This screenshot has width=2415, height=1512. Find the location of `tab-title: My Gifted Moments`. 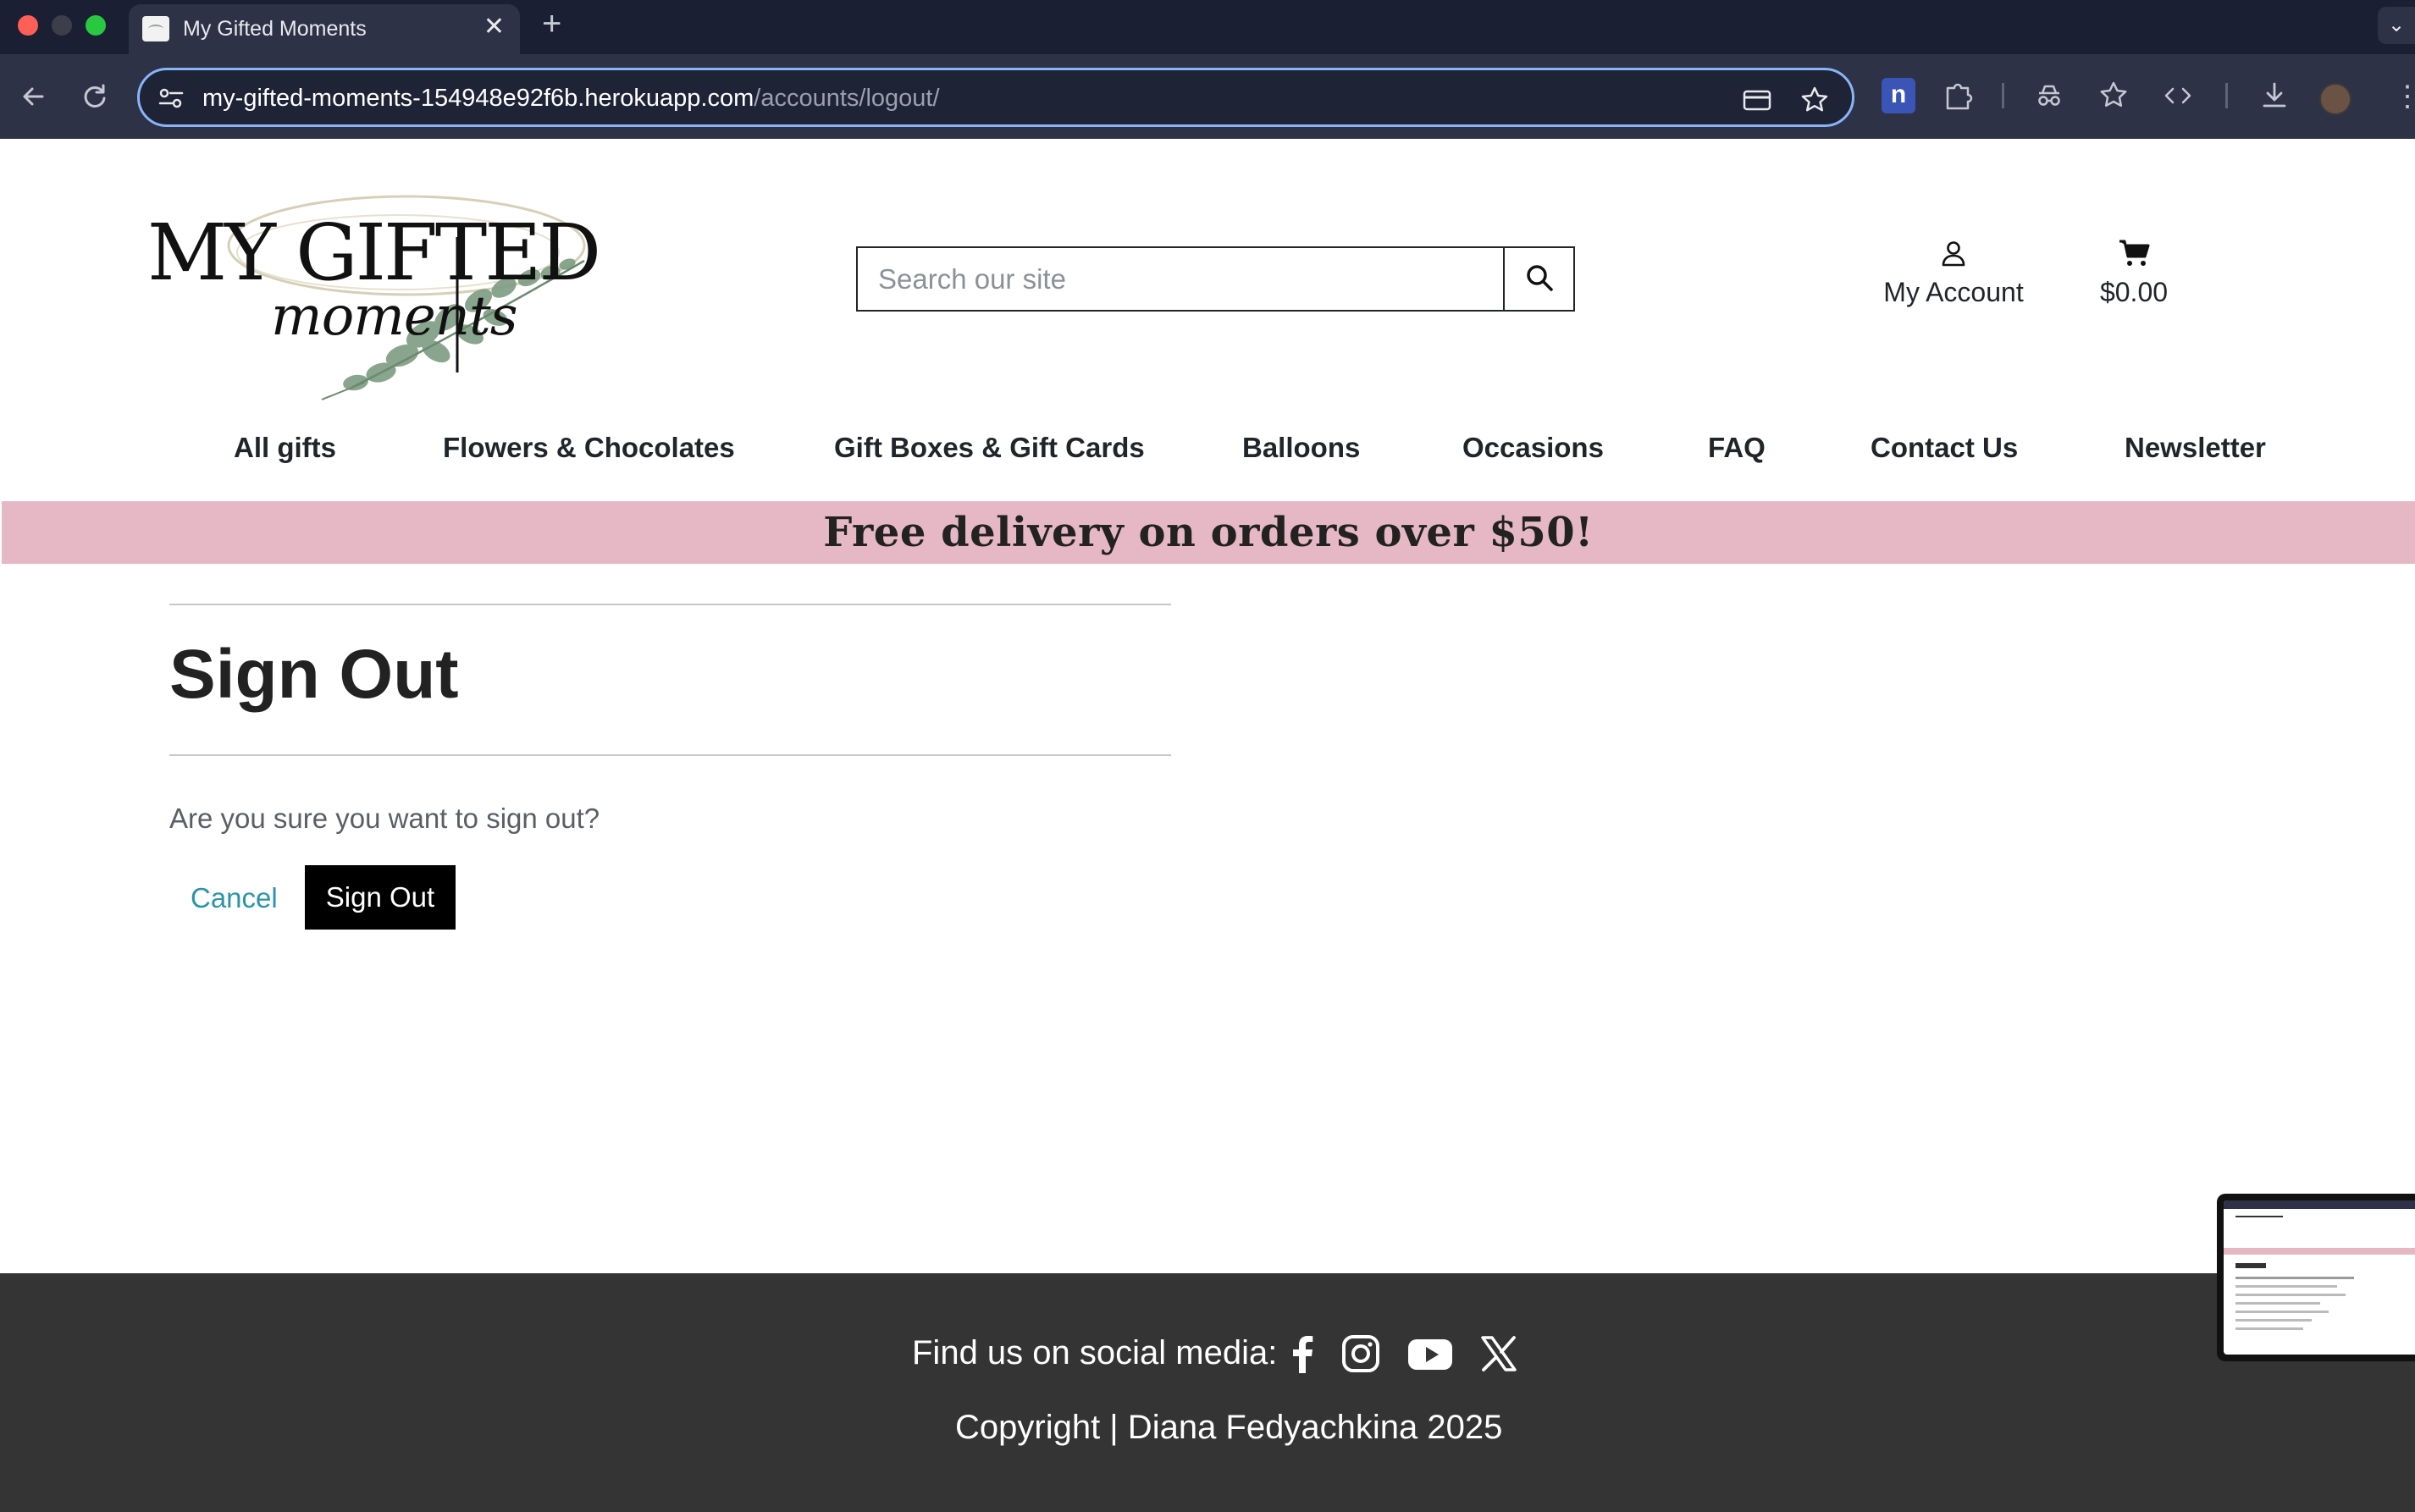

tab-title: My Gifted Moments is located at coordinates (275, 29).